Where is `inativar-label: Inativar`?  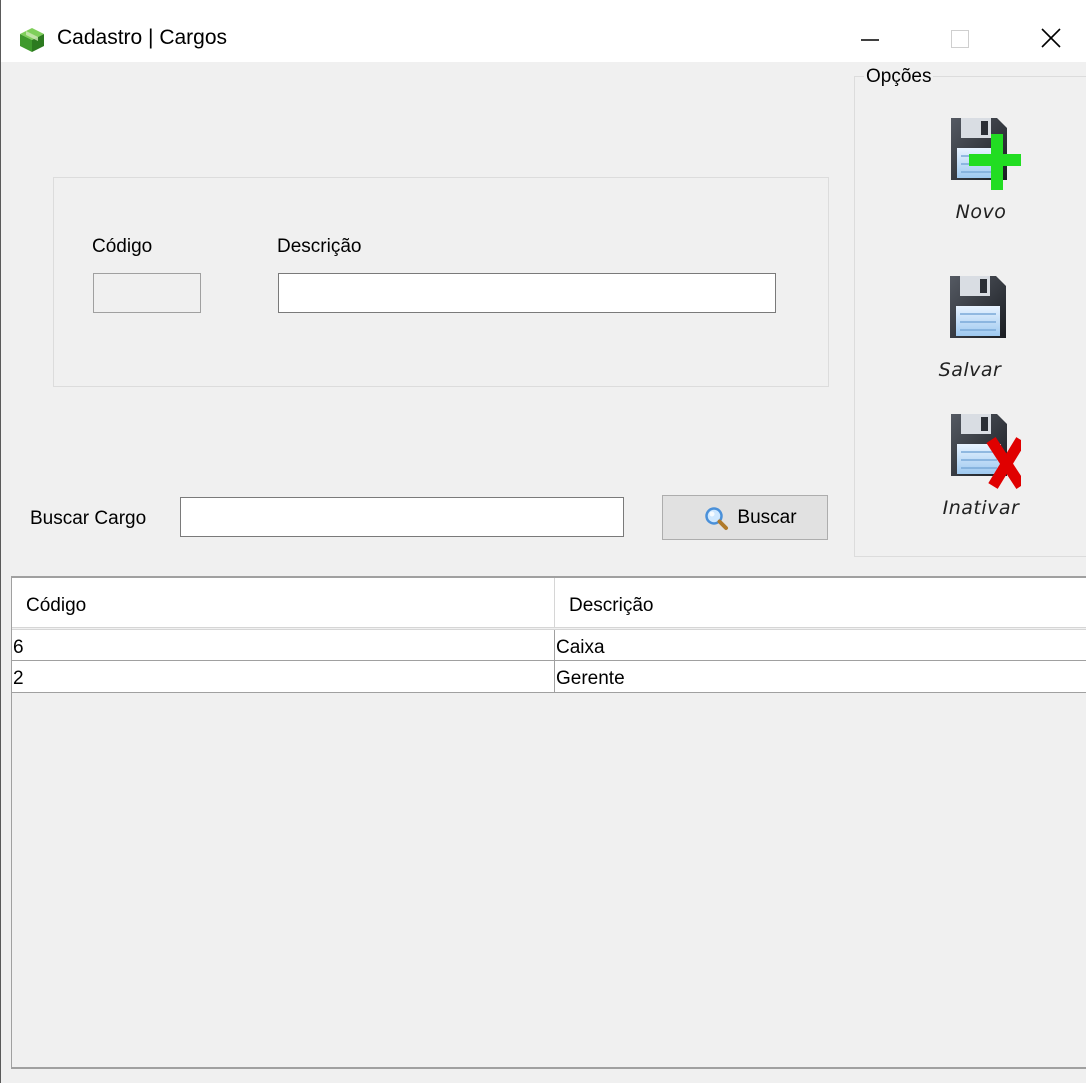 inativar-label: Inativar is located at coordinates (981, 508).